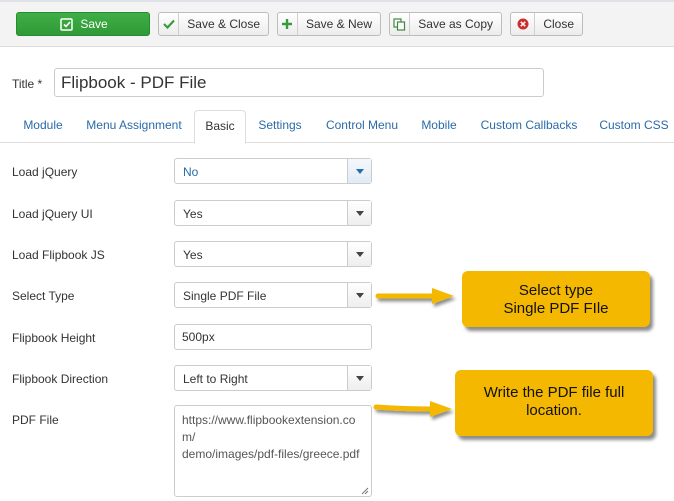 The height and width of the screenshot is (501, 674). Describe the element at coordinates (299, 82) in the screenshot. I see `title-input` at that location.